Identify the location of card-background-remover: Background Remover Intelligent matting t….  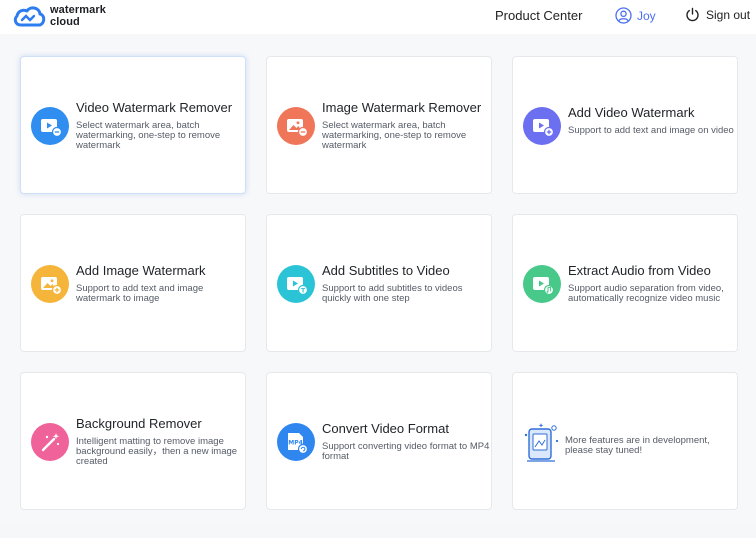
(133, 441).